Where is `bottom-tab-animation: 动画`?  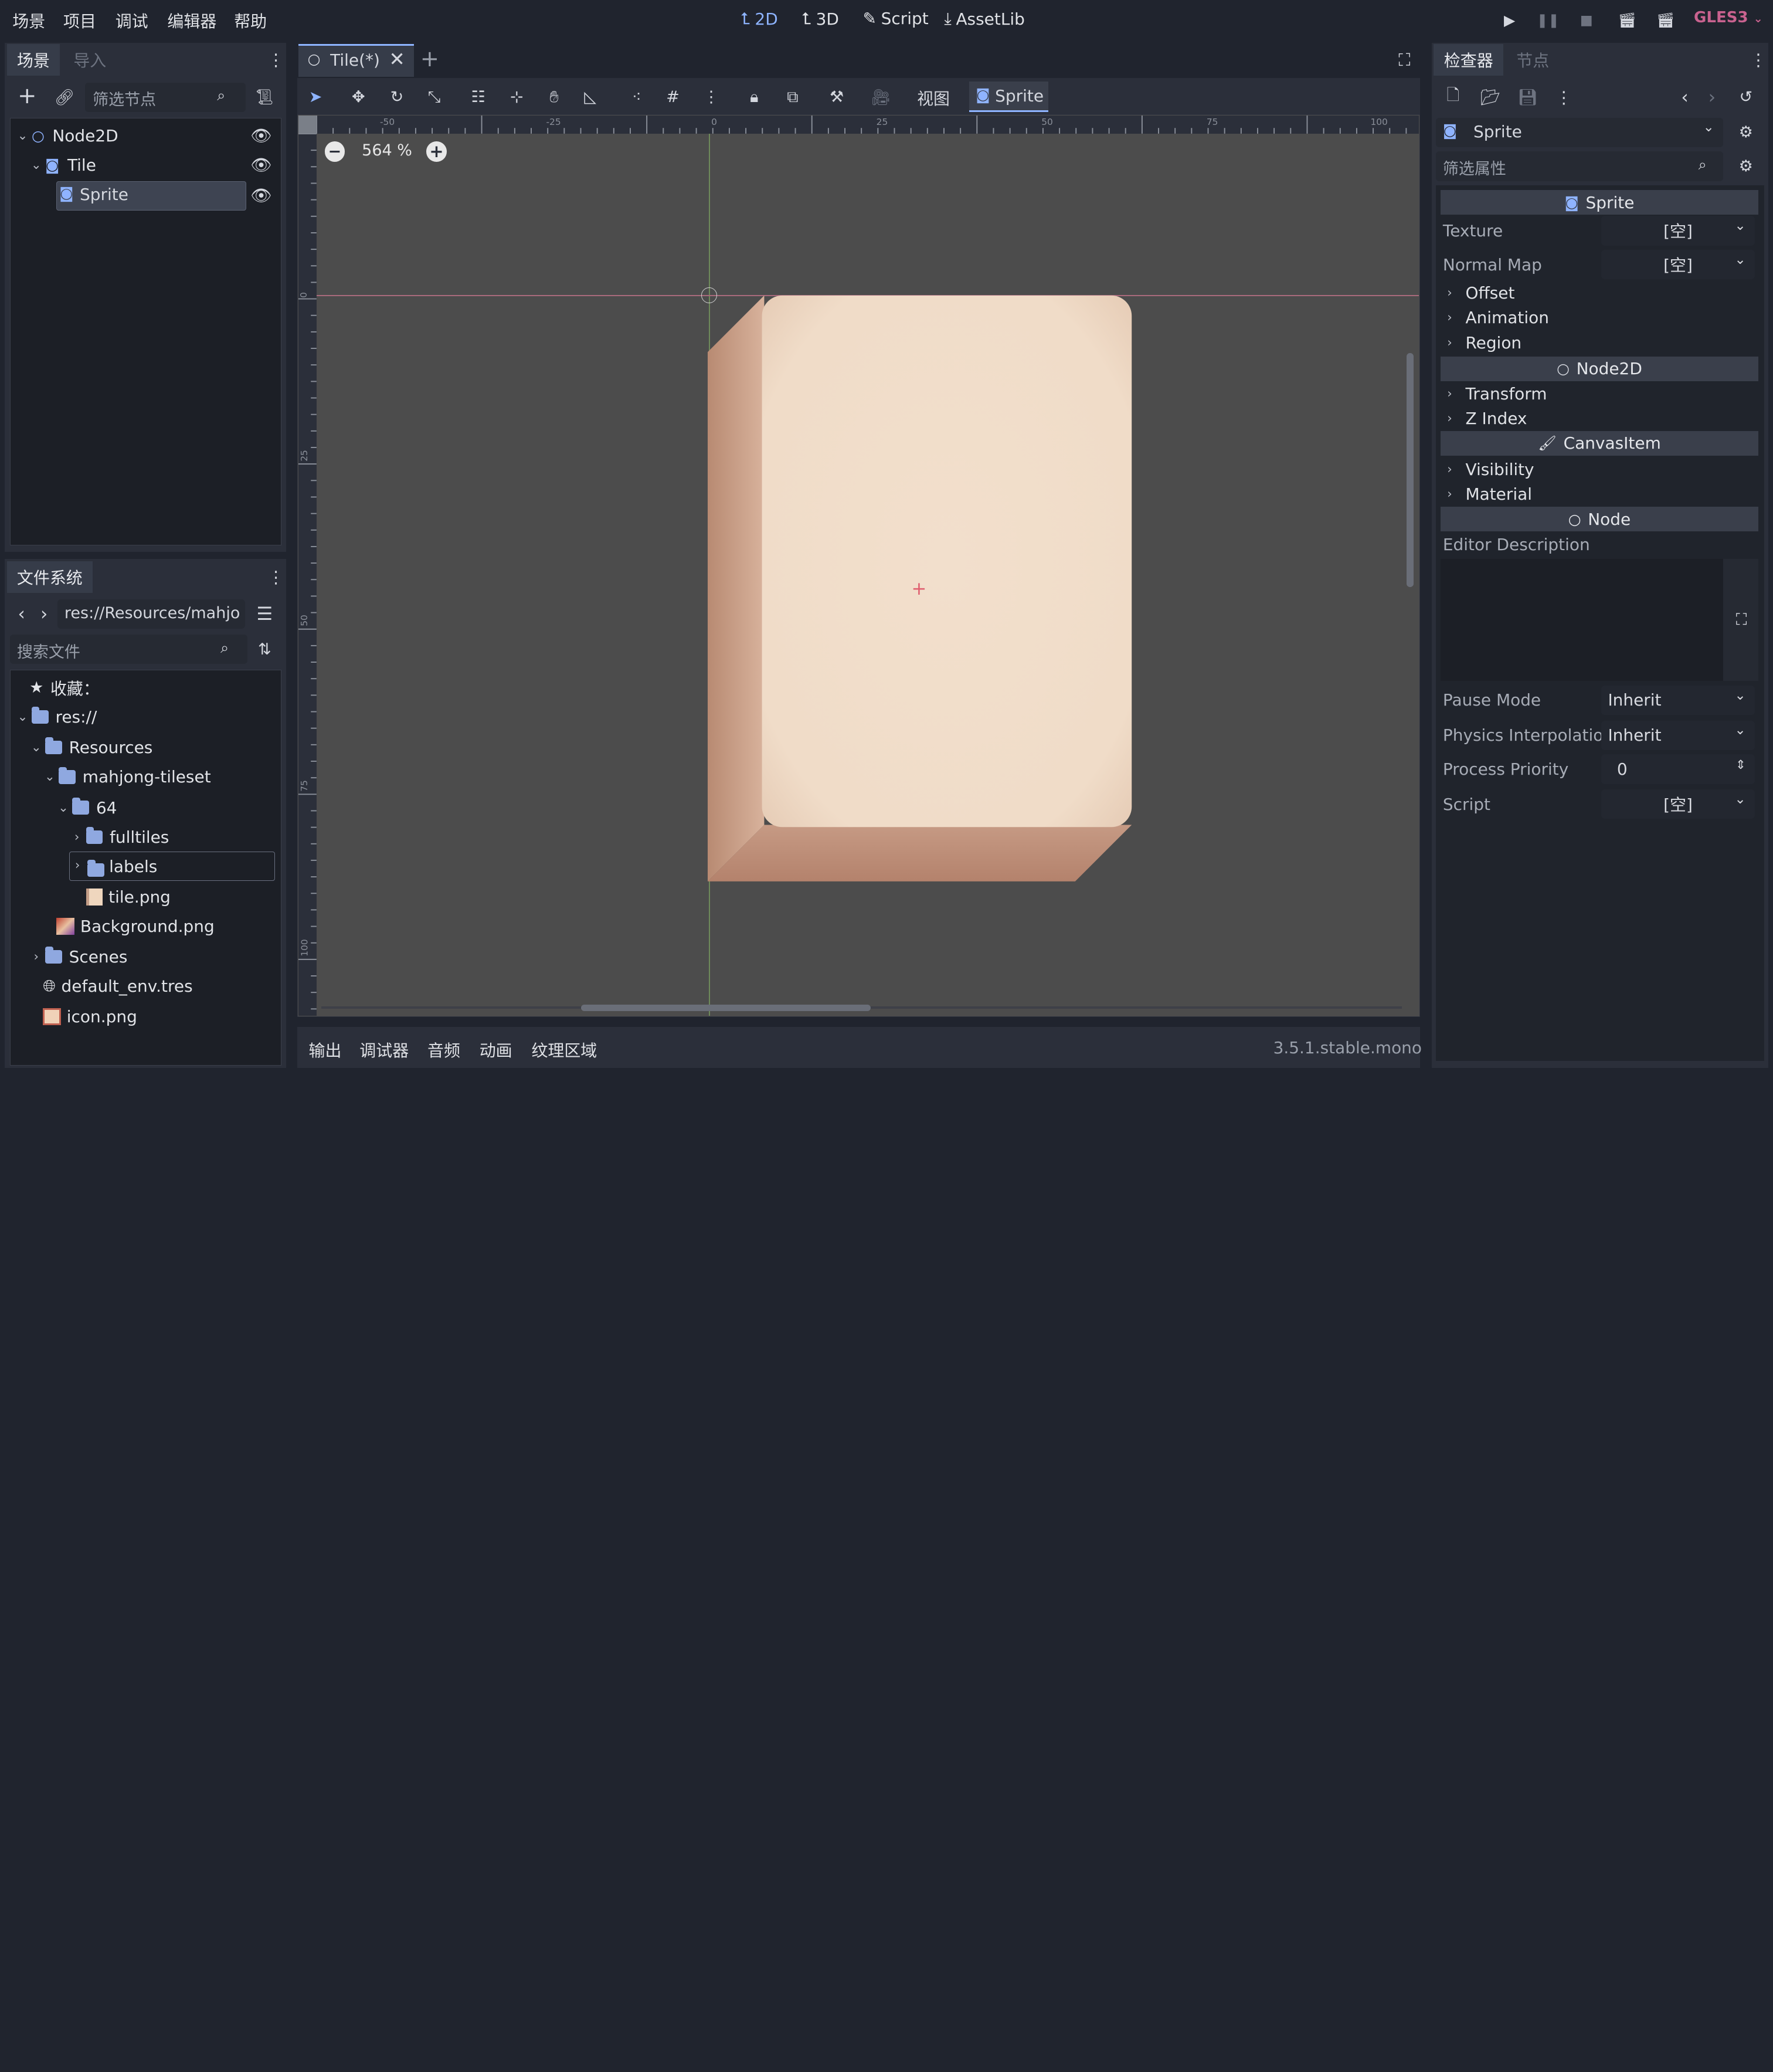 bottom-tab-animation: 动画 is located at coordinates (496, 1050).